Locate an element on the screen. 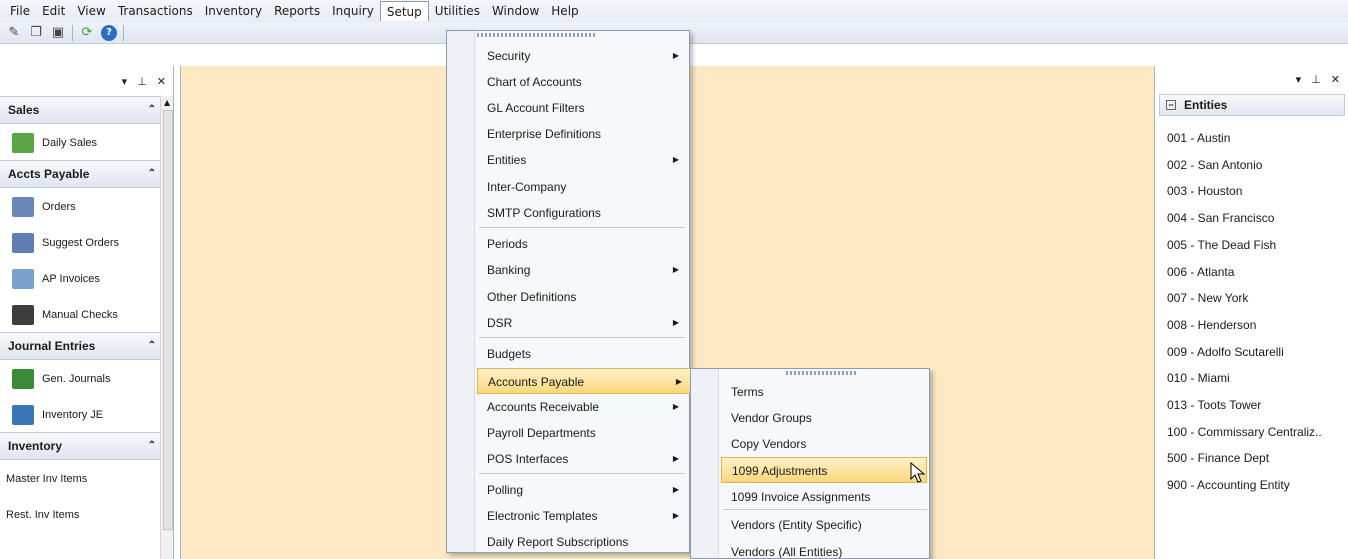  ap-submenu-item-copy-vendors: Copy Vendors is located at coordinates (824, 444).